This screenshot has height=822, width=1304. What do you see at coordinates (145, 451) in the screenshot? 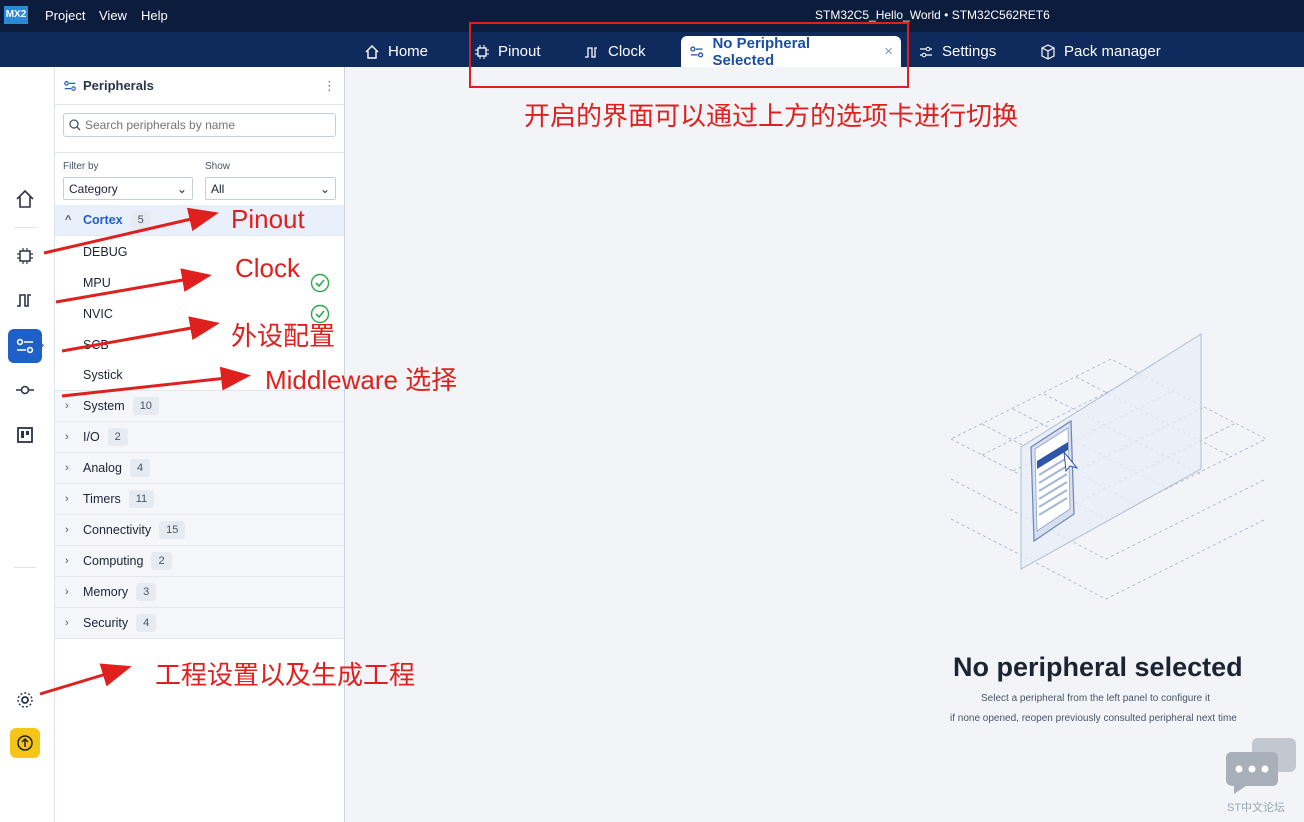
I see `annotation-arrows` at bounding box center [145, 451].